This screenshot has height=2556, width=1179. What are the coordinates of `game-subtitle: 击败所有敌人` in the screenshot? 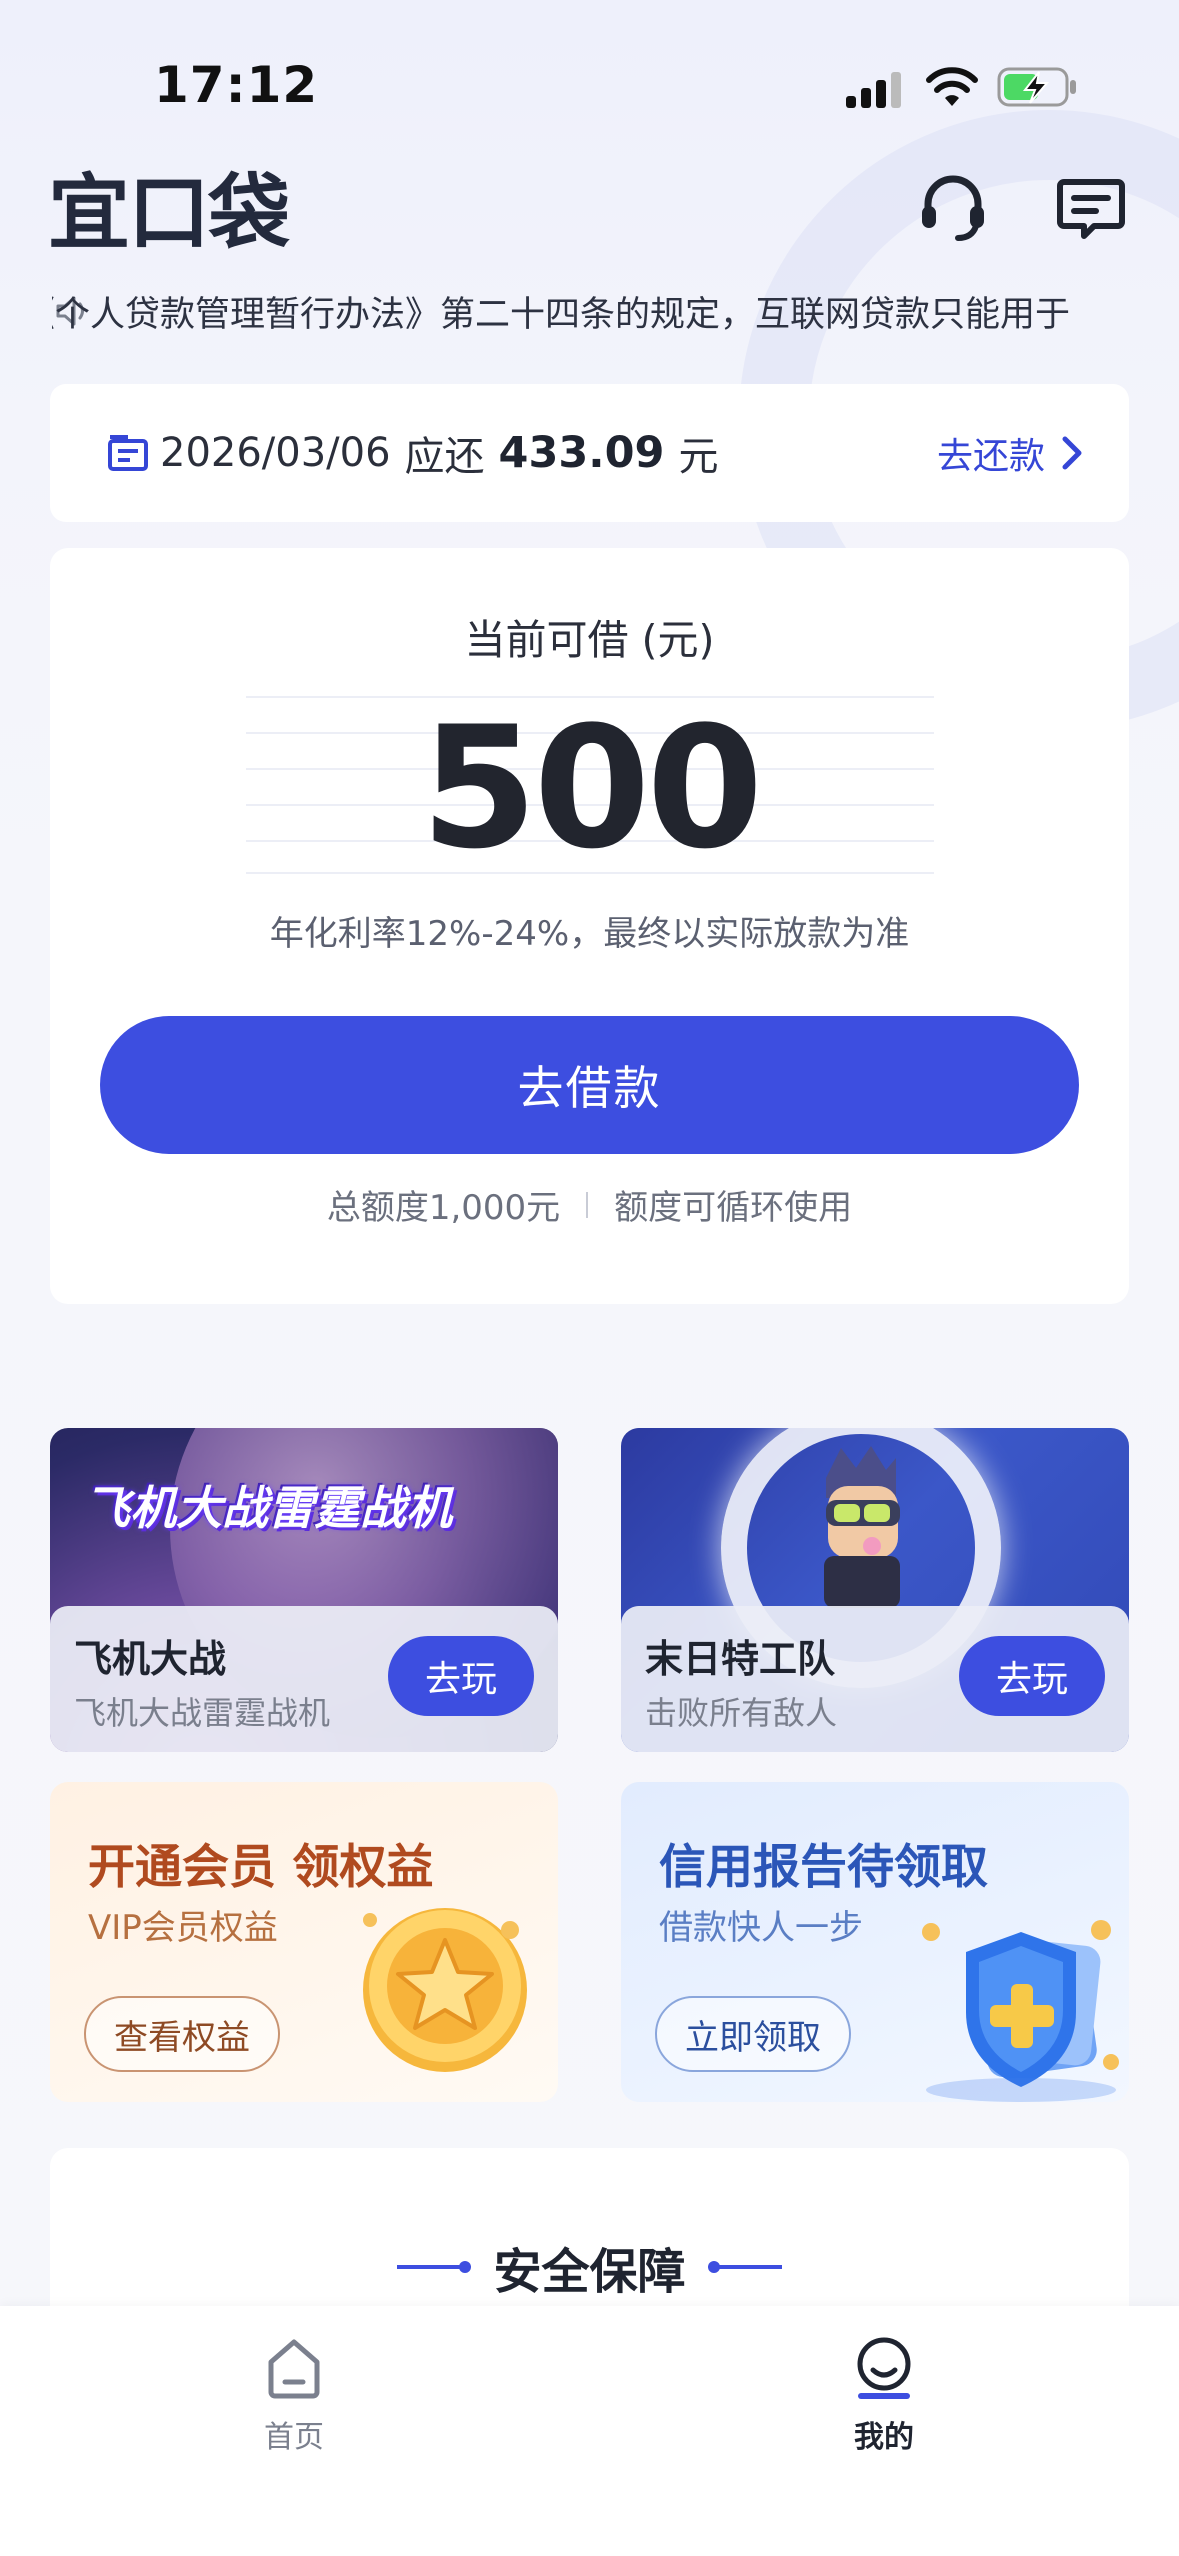 It's located at (741, 1713).